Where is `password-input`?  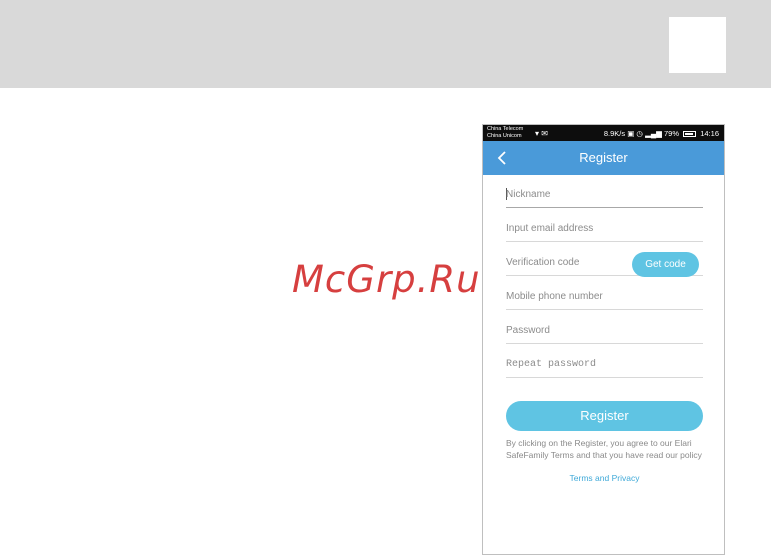
password-input is located at coordinates (566, 330).